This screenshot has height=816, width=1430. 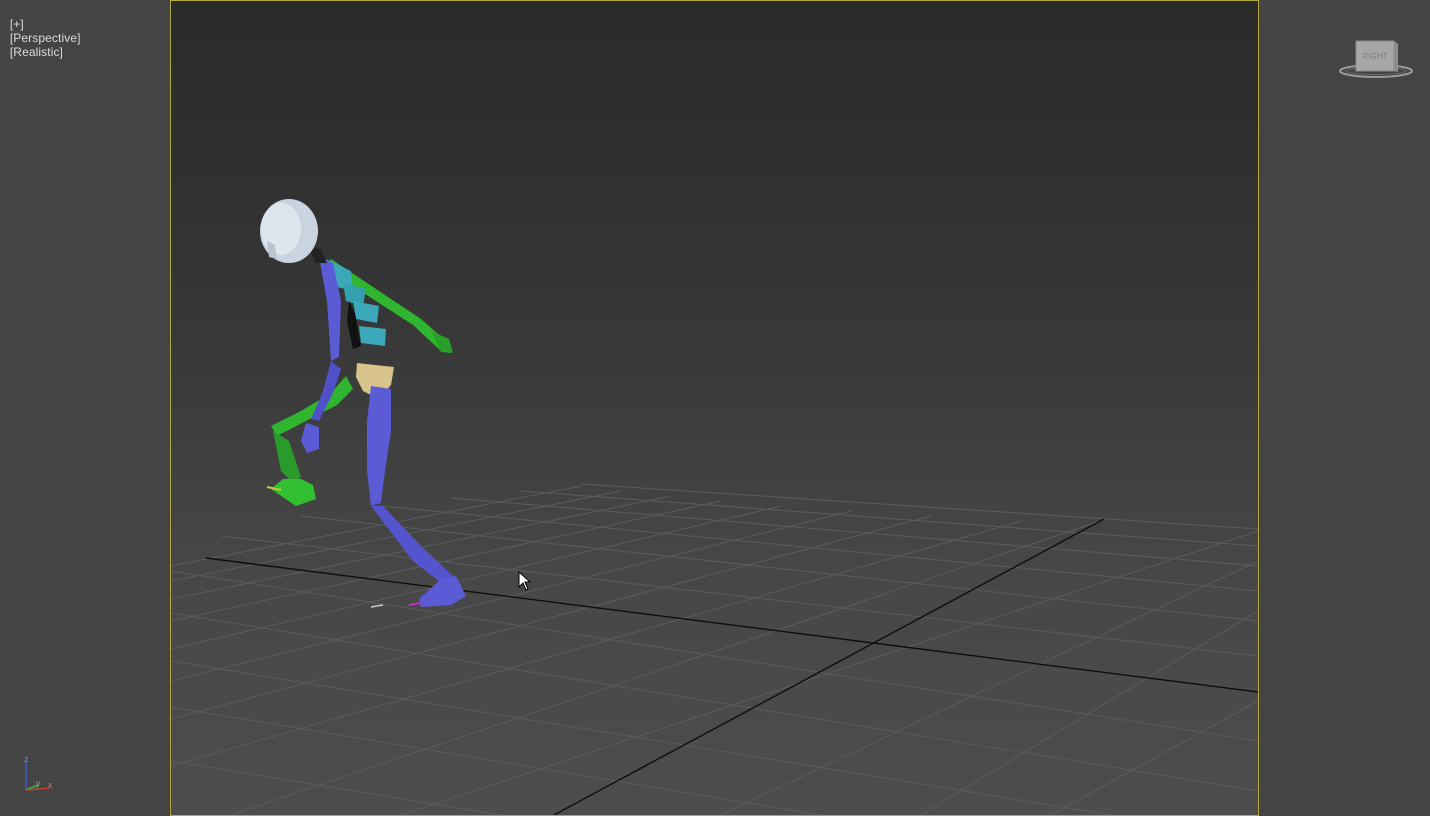 I want to click on viewport-plus-menu: [+], so click(x=17, y=24).